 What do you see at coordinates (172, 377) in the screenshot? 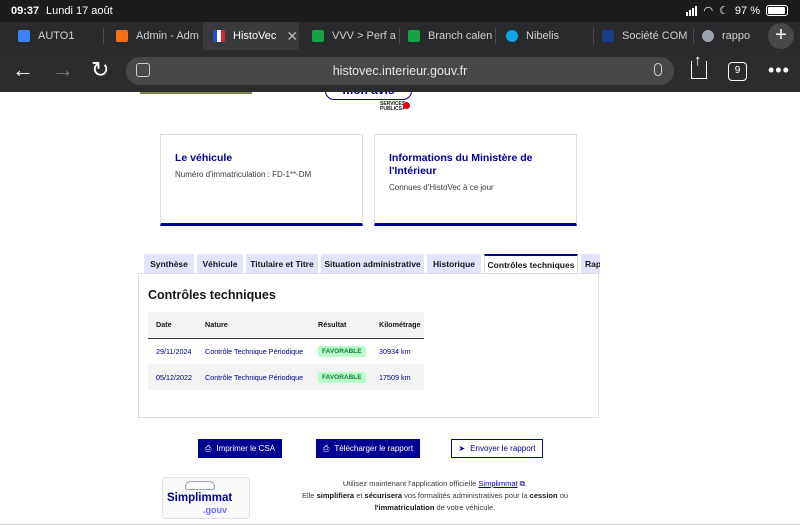
I see `cell-date: 05/12/2022` at bounding box center [172, 377].